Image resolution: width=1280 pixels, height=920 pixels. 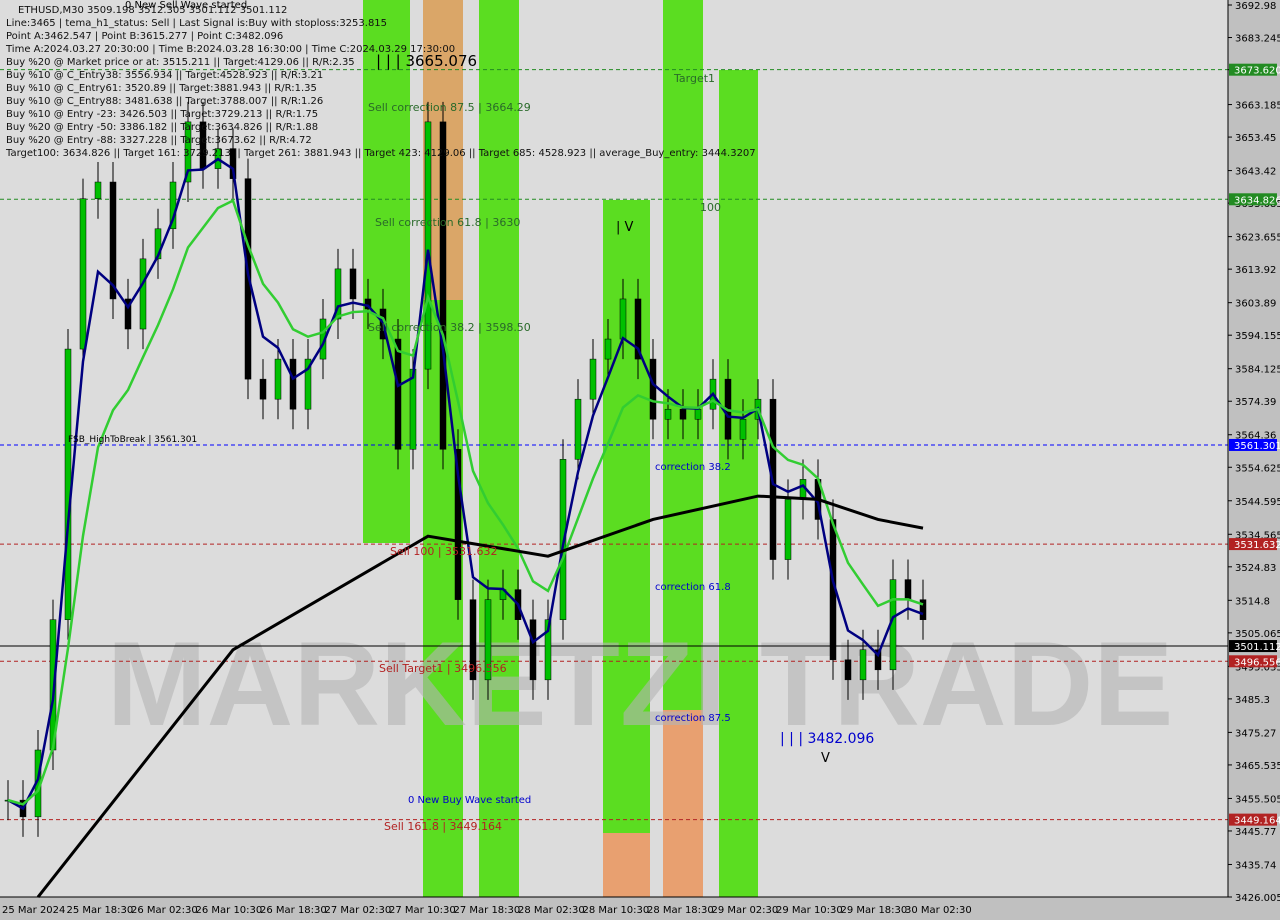 What do you see at coordinates (551, 910) in the screenshot?
I see `x-tick-label: 28 Mar 02:30` at bounding box center [551, 910].